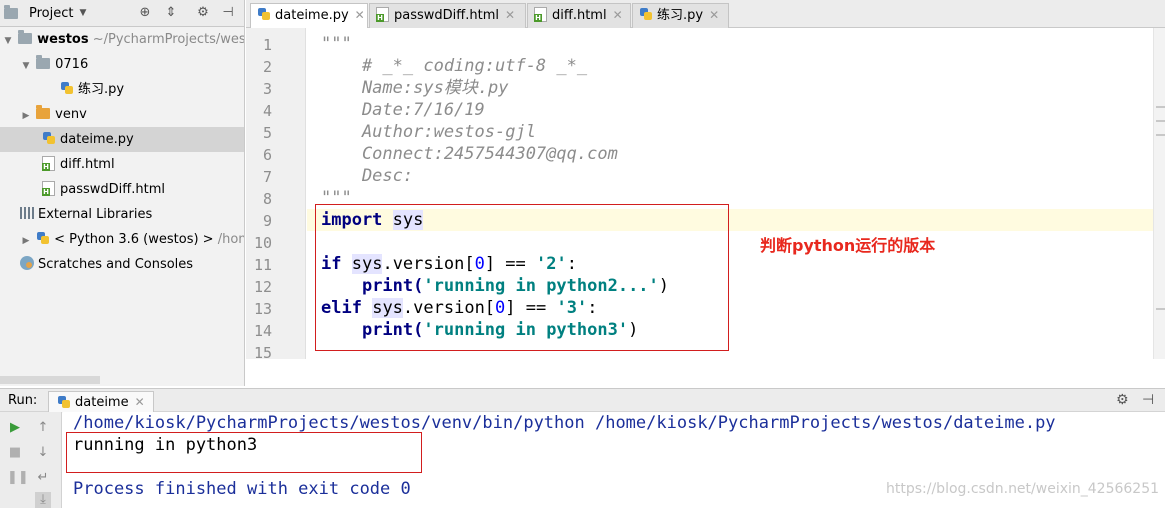 Image resolution: width=1165 pixels, height=508 pixels. I want to click on line-number: 15, so click(262, 353).